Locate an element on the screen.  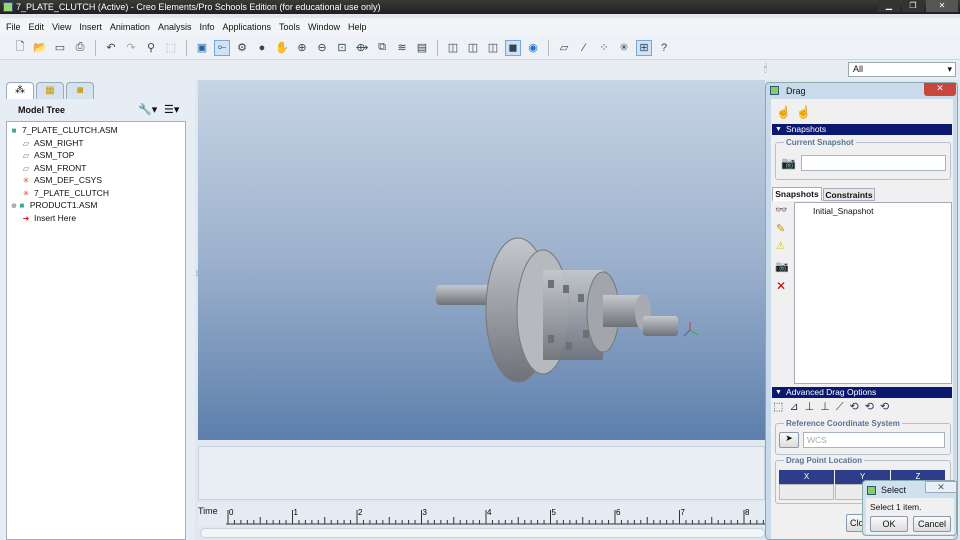
tree-item: ■ 7_PLATE_CLUTCH.ASM is located at coordinates (63, 130).